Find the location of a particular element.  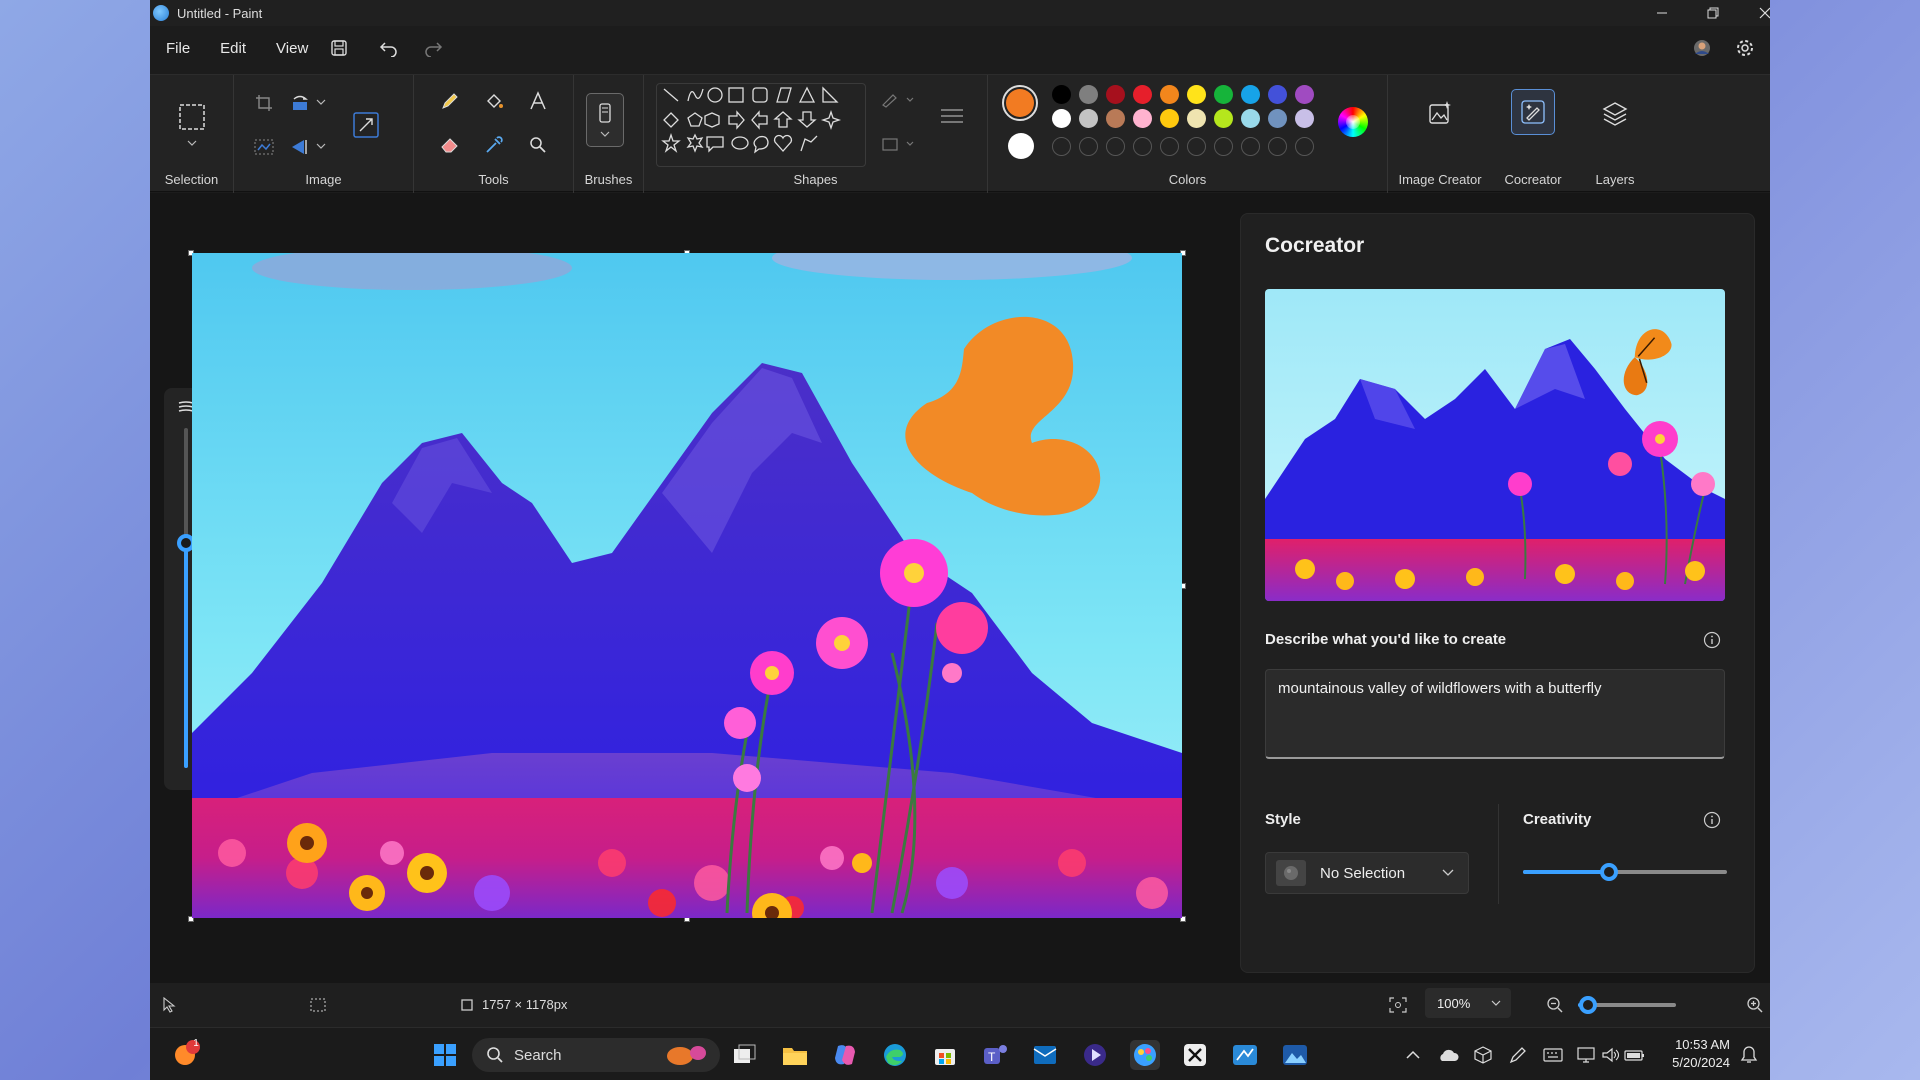

start-button is located at coordinates (445, 1055).